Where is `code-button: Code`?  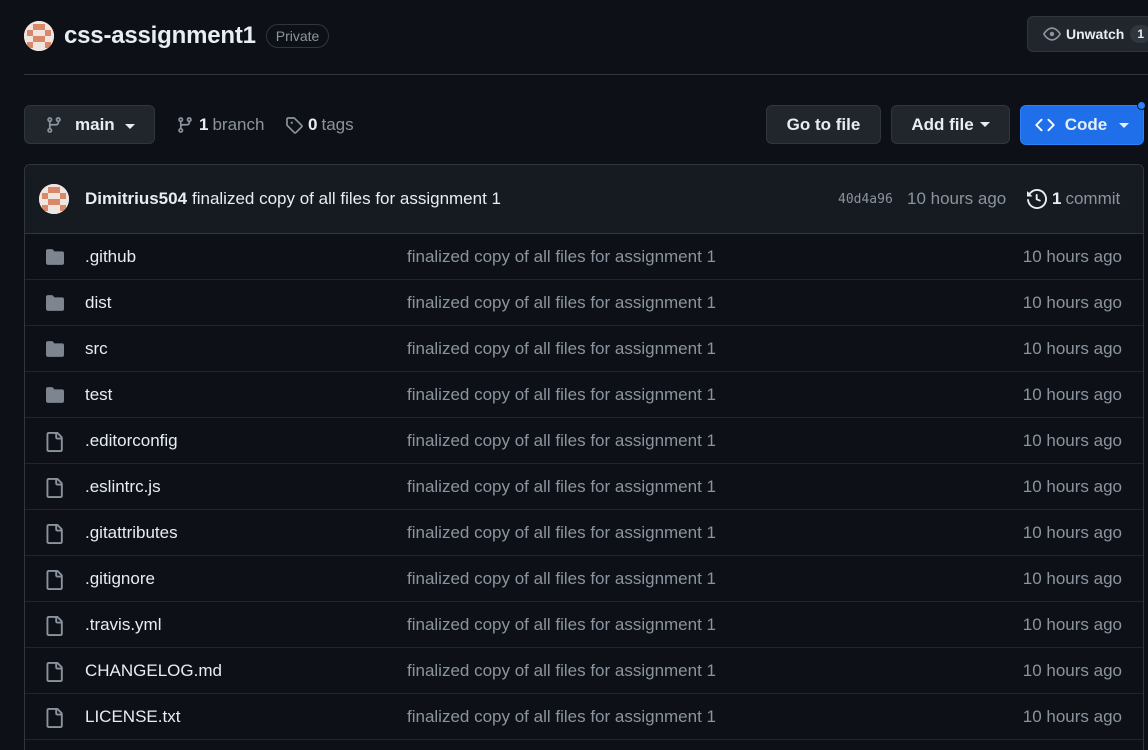
code-button: Code is located at coordinates (1083, 123).